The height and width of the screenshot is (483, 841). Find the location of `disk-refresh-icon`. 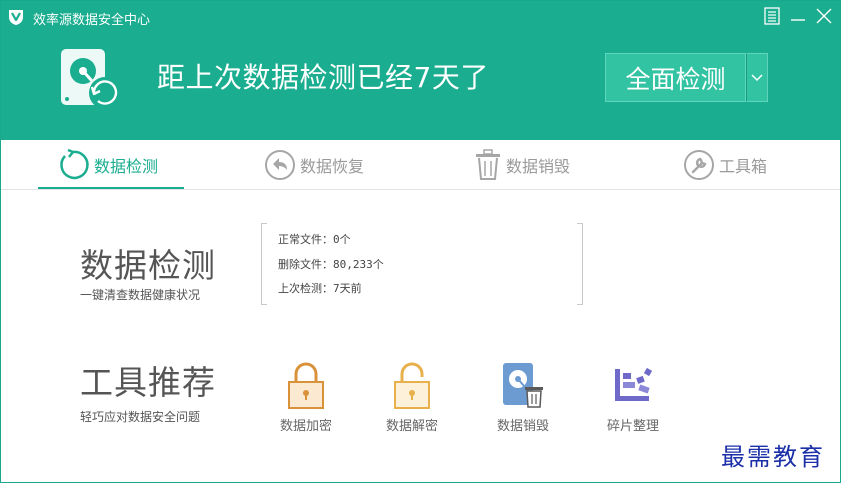

disk-refresh-icon is located at coordinates (91, 79).